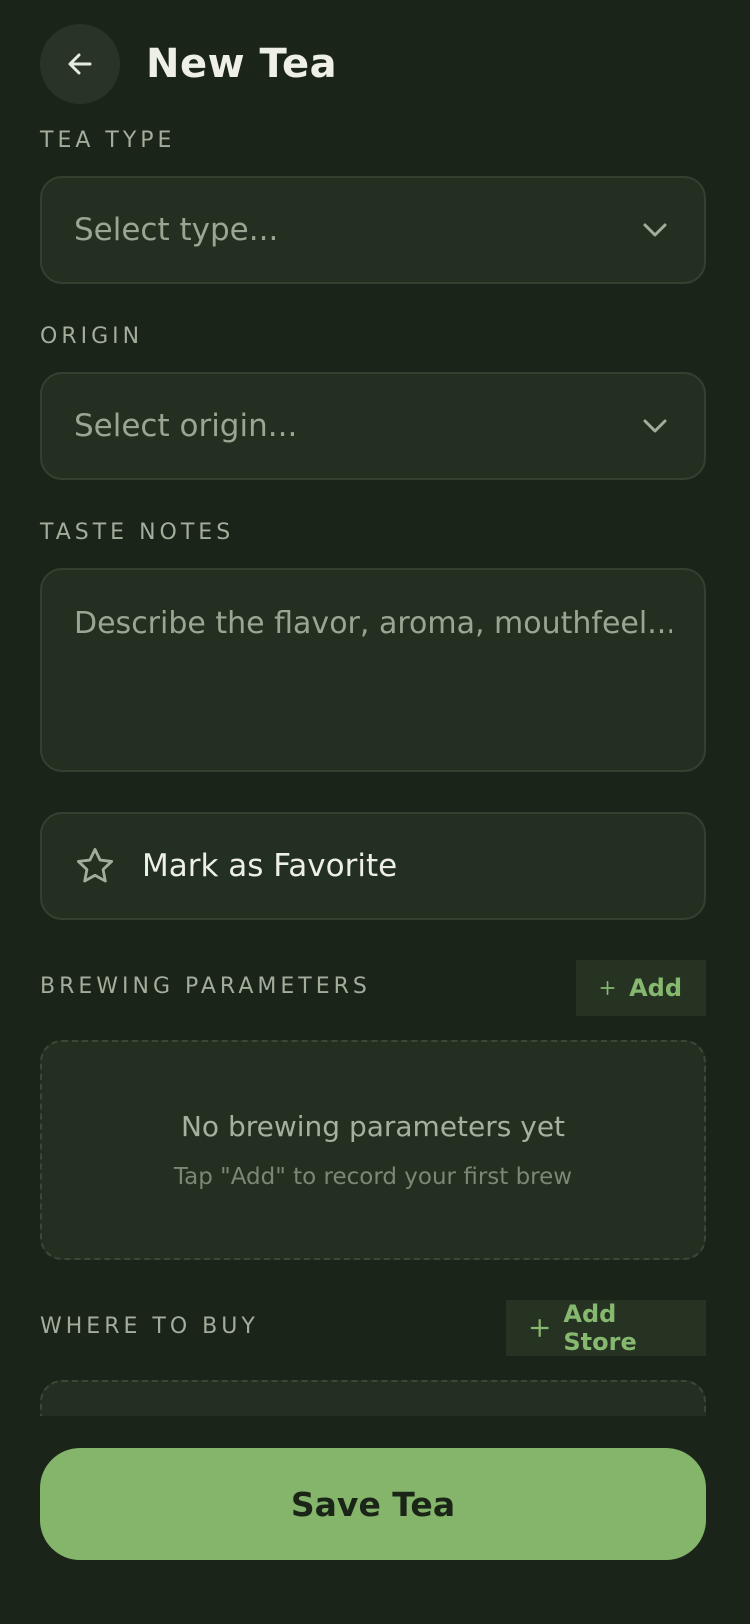 The image size is (750, 1624). Describe the element at coordinates (95, 865) in the screenshot. I see `star-outline-icon` at that location.